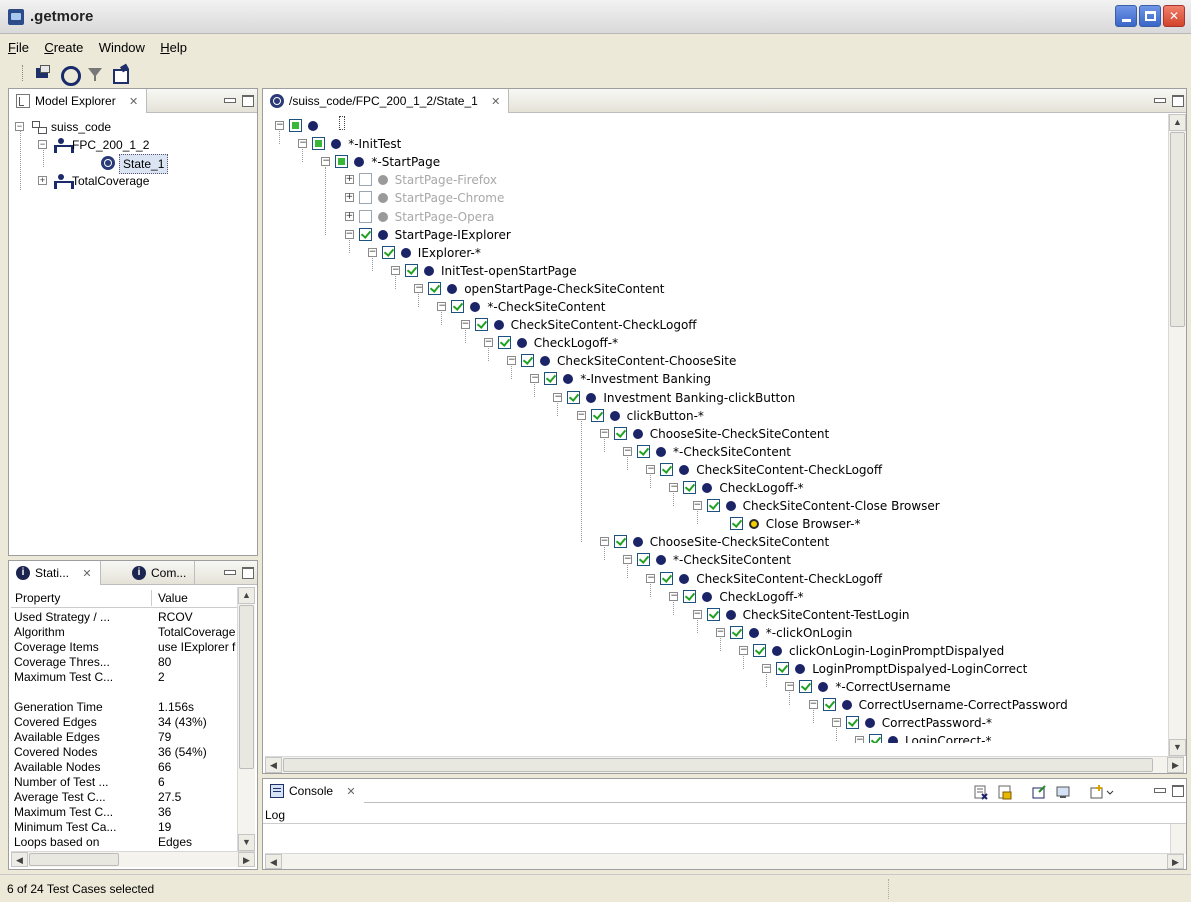  I want to click on close-tab-icon: ✕, so click(495, 102).